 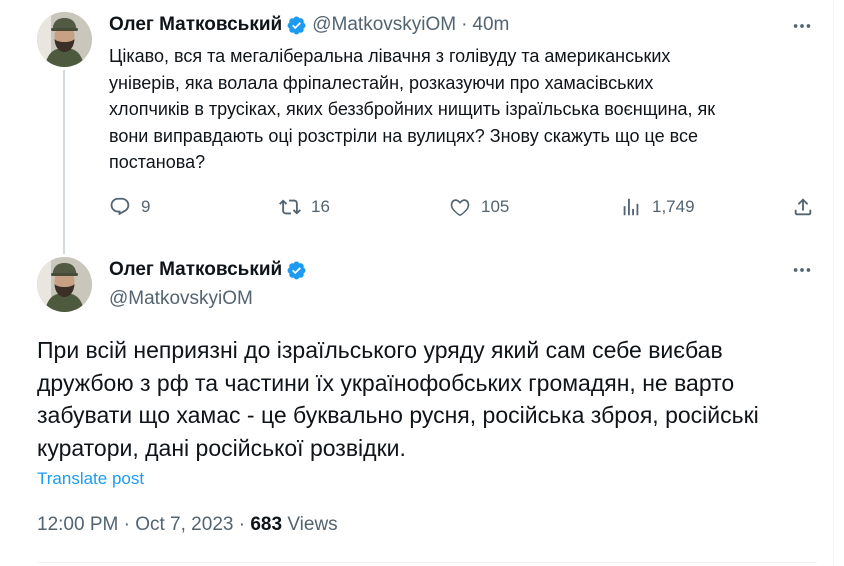 What do you see at coordinates (304, 207) in the screenshot?
I see `repost-button: 16` at bounding box center [304, 207].